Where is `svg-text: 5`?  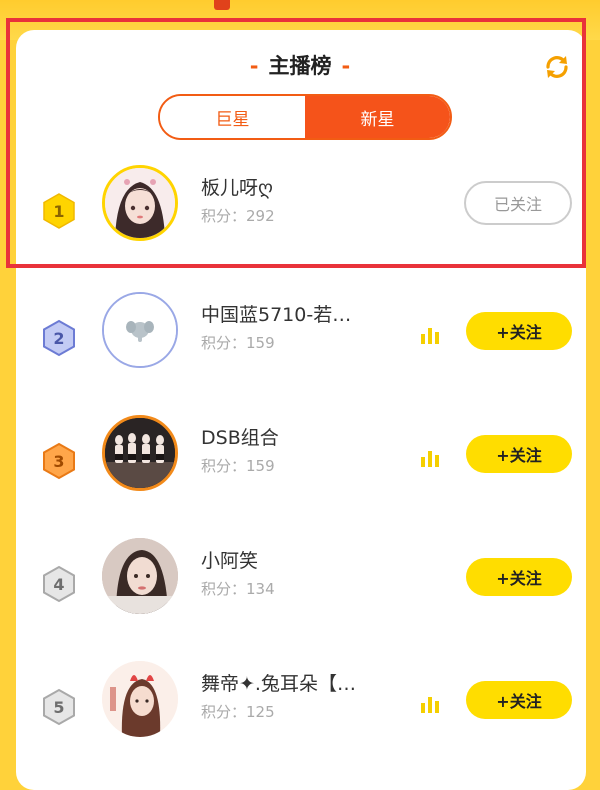 svg-text: 5 is located at coordinates (58, 707).